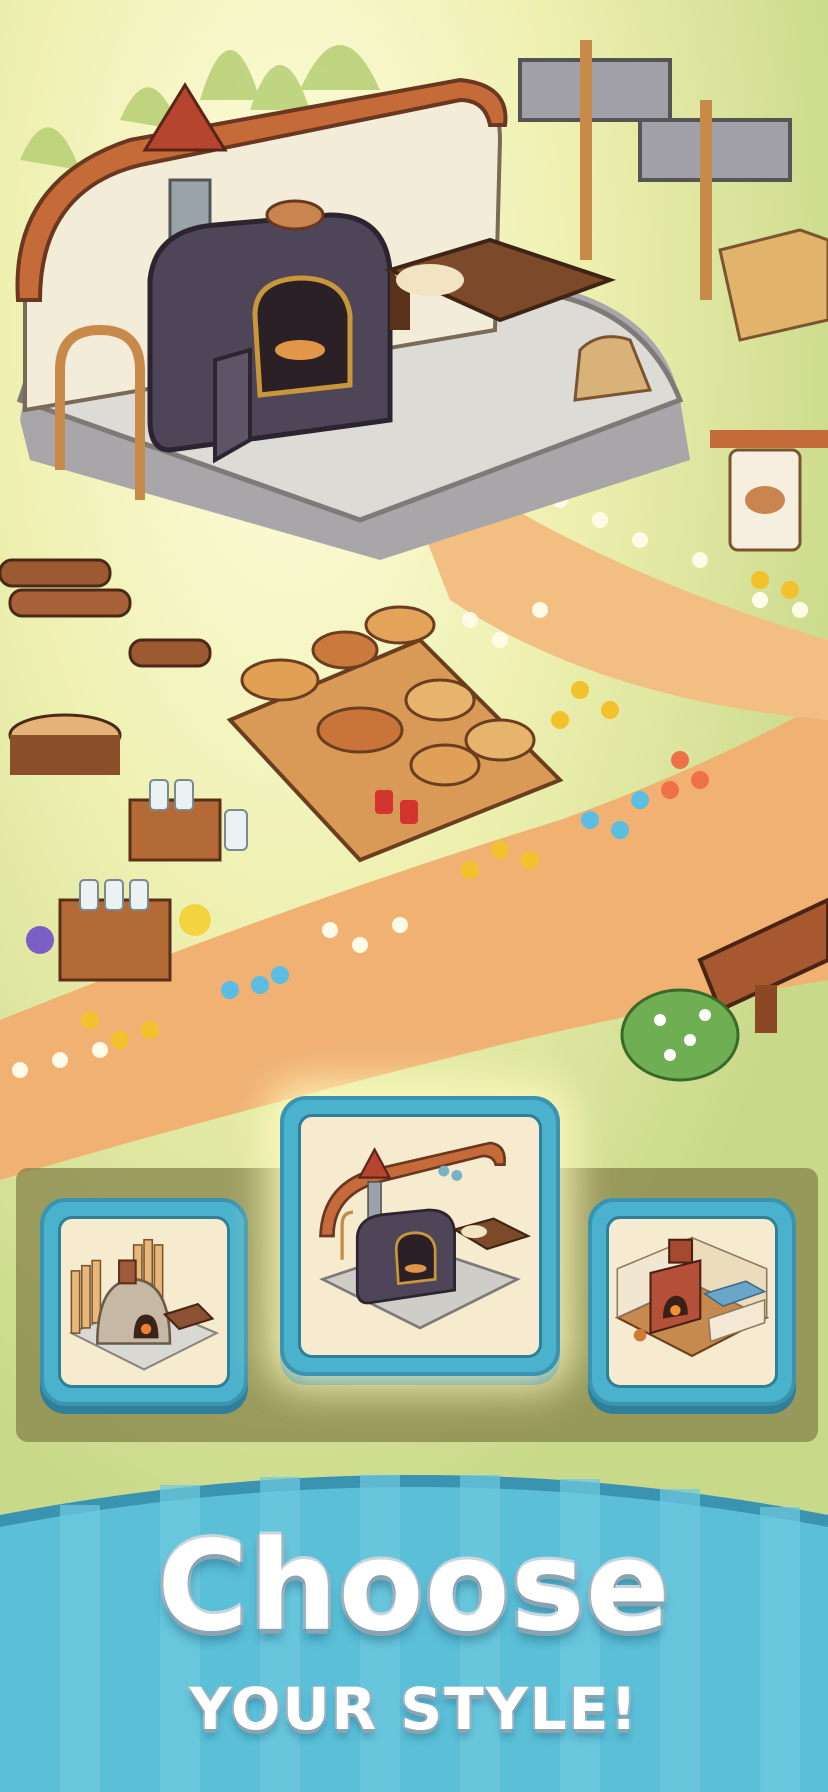 This screenshot has height=1792, width=828. What do you see at coordinates (414, 1709) in the screenshot?
I see `headline-subtitle: YOUR STYLE!` at bounding box center [414, 1709].